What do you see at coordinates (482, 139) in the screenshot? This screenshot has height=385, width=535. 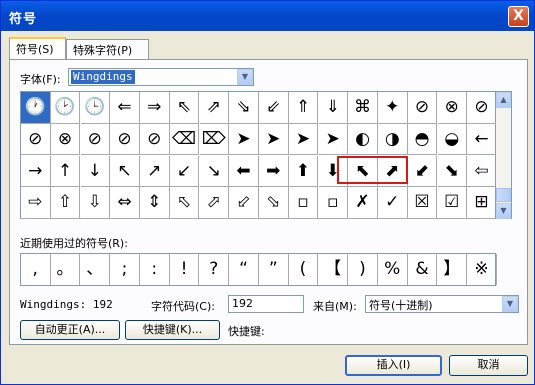 I see `symbol-cell: ←` at bounding box center [482, 139].